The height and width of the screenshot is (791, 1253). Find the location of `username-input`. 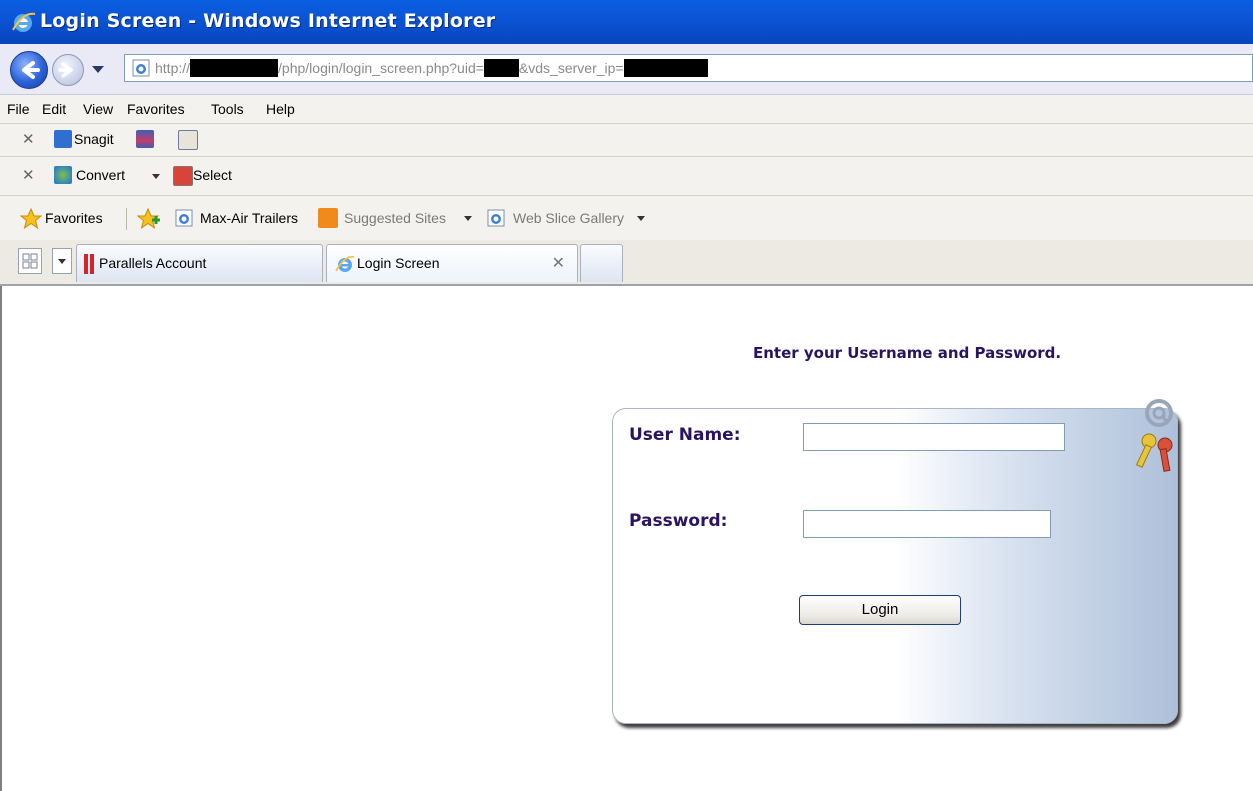

username-input is located at coordinates (934, 437).